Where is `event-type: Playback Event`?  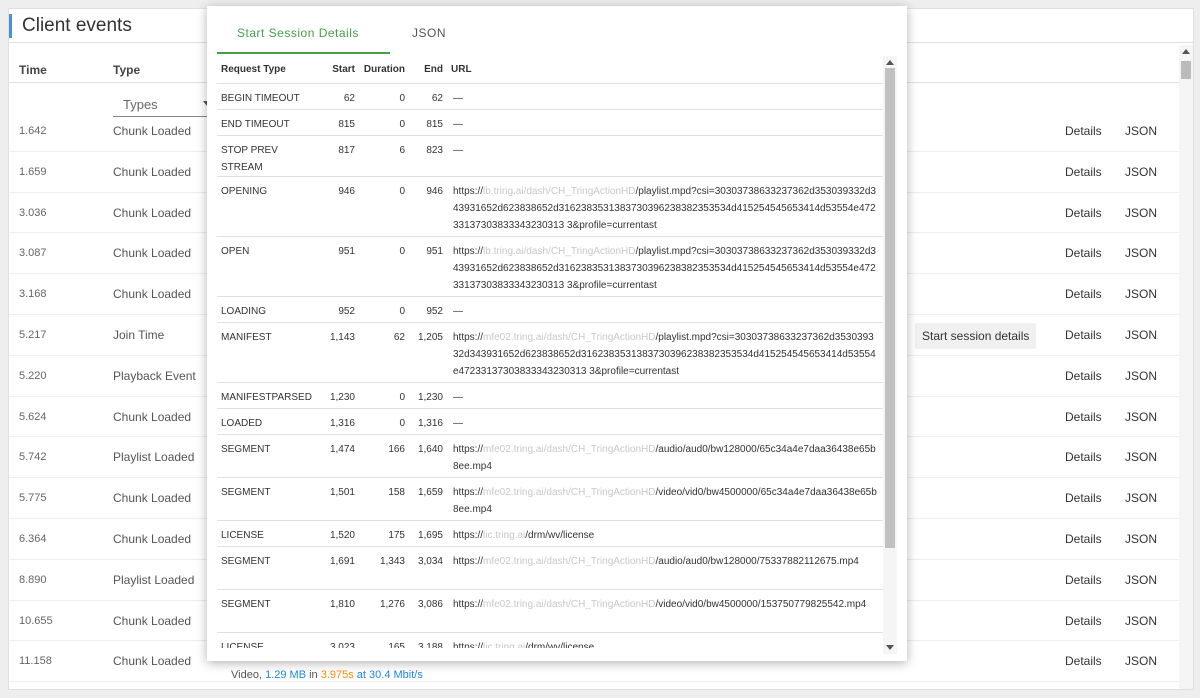
event-type: Playback Event is located at coordinates (154, 375).